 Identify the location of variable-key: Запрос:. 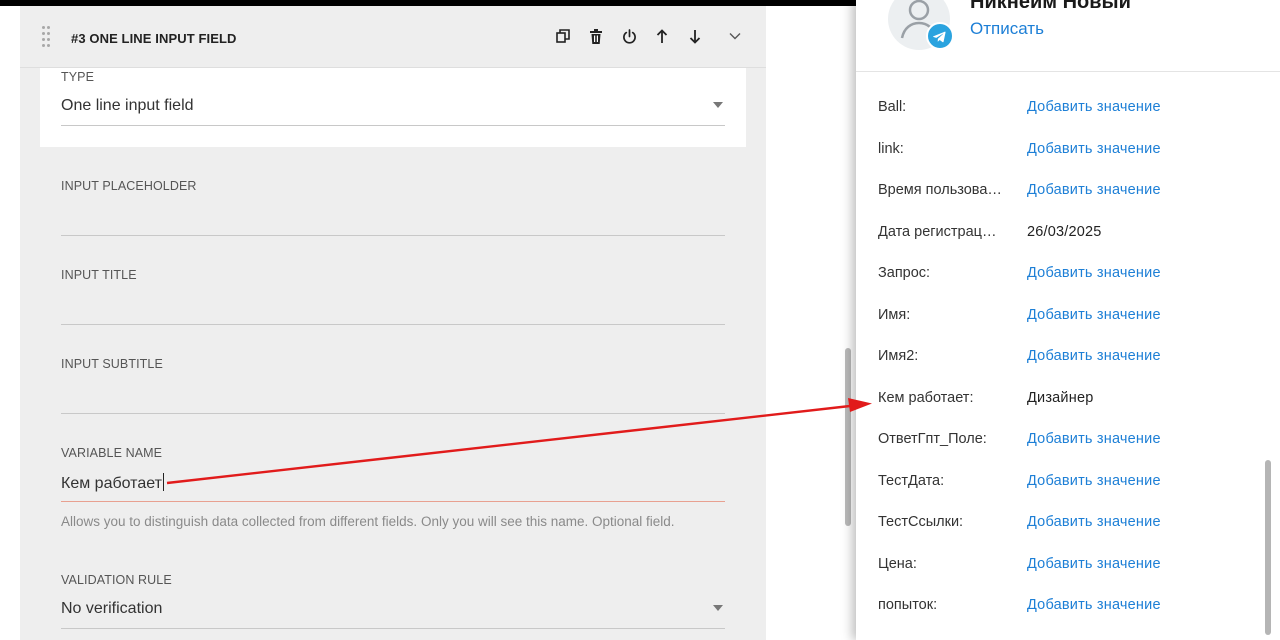
(904, 273).